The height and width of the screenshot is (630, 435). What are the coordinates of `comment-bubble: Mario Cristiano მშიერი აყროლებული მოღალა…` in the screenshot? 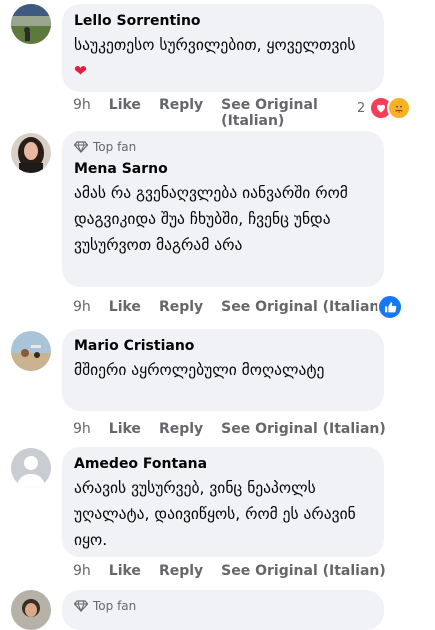 It's located at (223, 370).